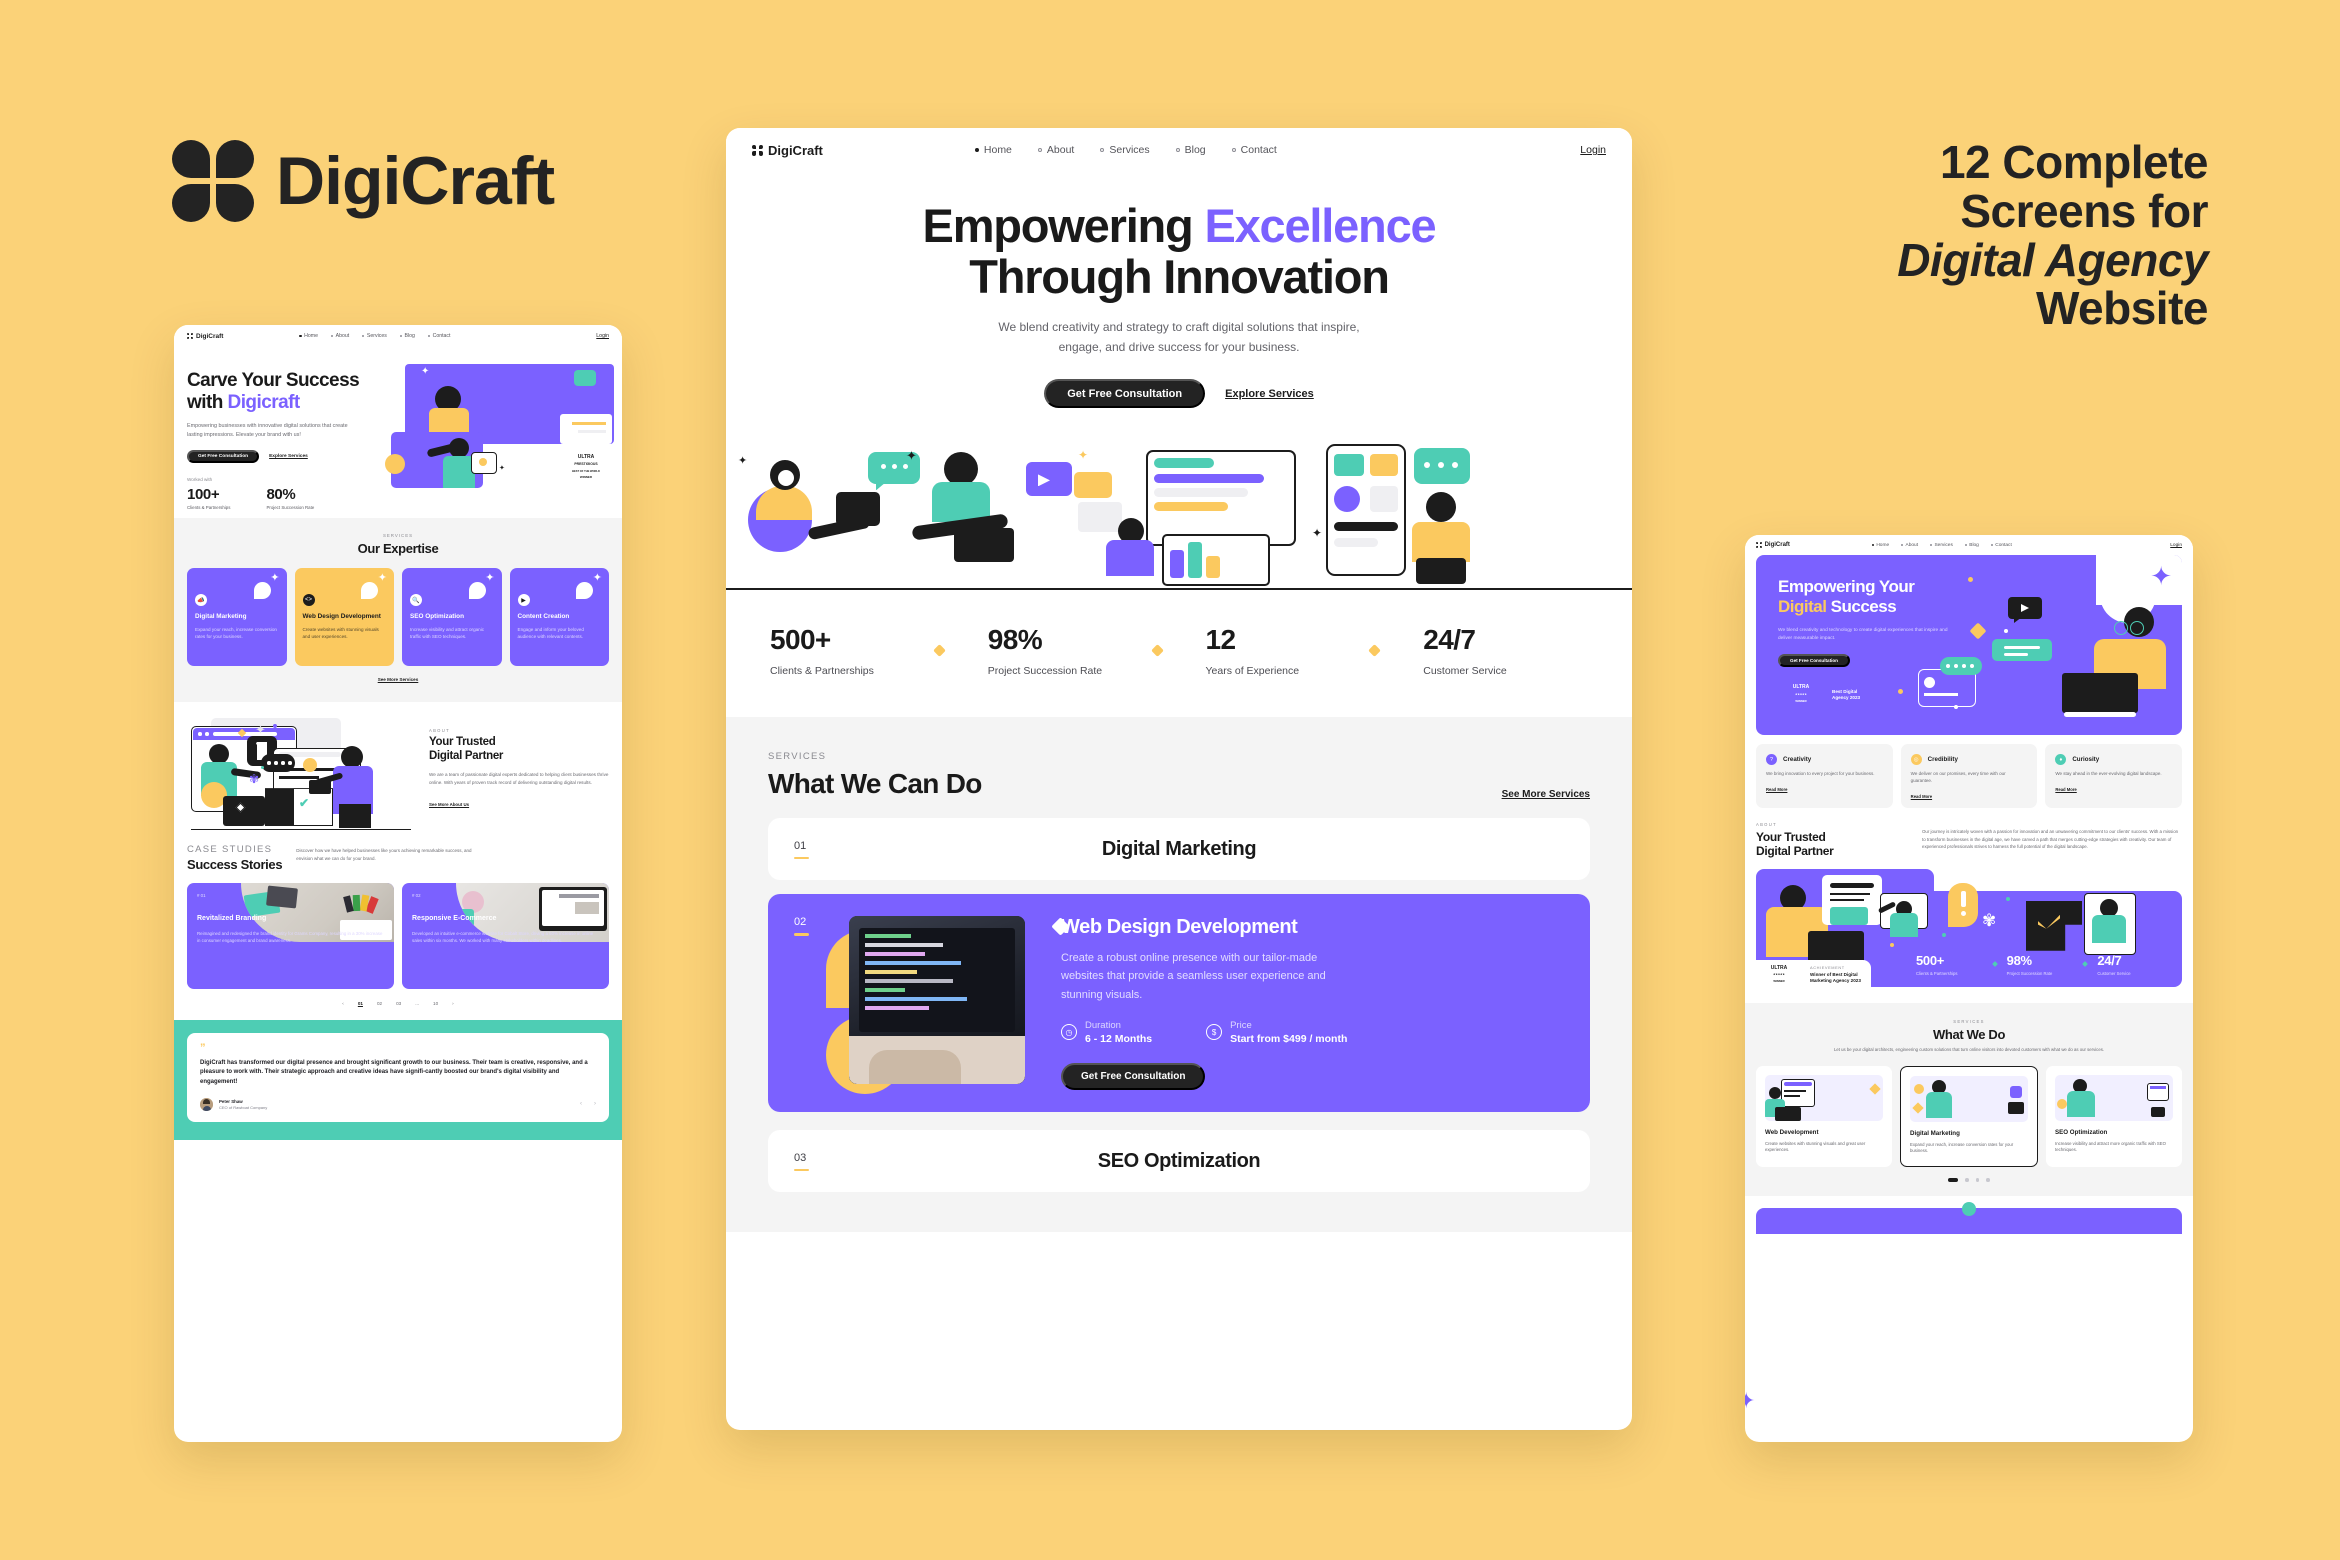 Image resolution: width=2340 pixels, height=1560 pixels. I want to click on gear-icon: ✾, so click(254, 779).